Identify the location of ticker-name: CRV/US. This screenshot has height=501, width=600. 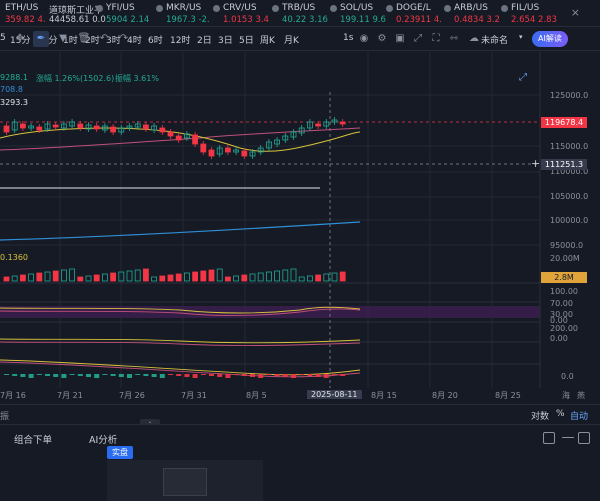
(240, 8).